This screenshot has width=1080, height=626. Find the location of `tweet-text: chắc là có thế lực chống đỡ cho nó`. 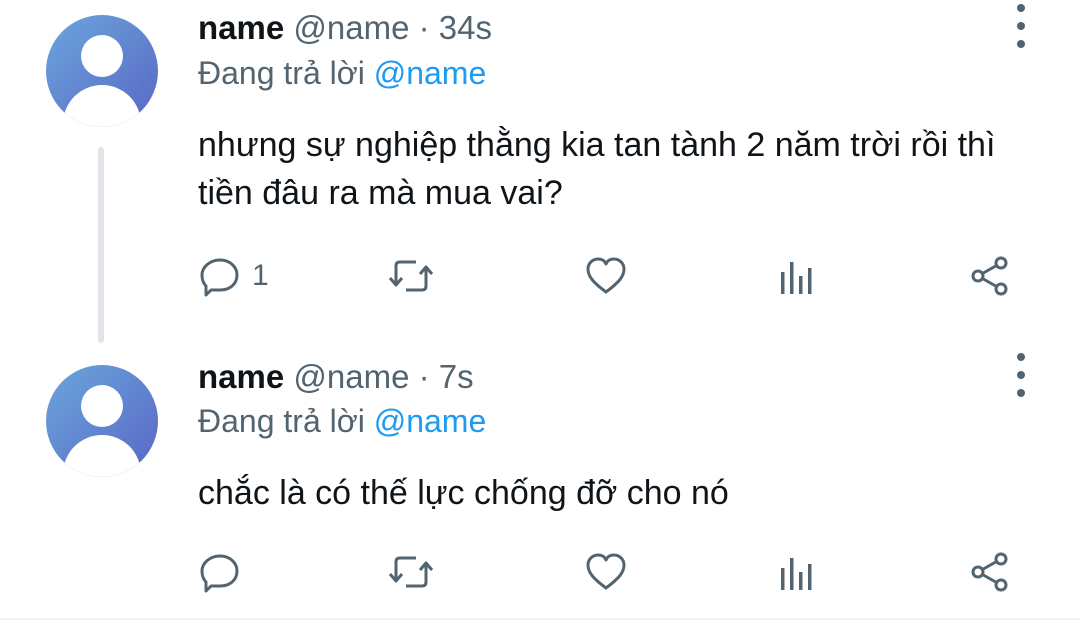

tweet-text: chắc là có thế lực chống đỡ cho nó is located at coordinates (463, 493).